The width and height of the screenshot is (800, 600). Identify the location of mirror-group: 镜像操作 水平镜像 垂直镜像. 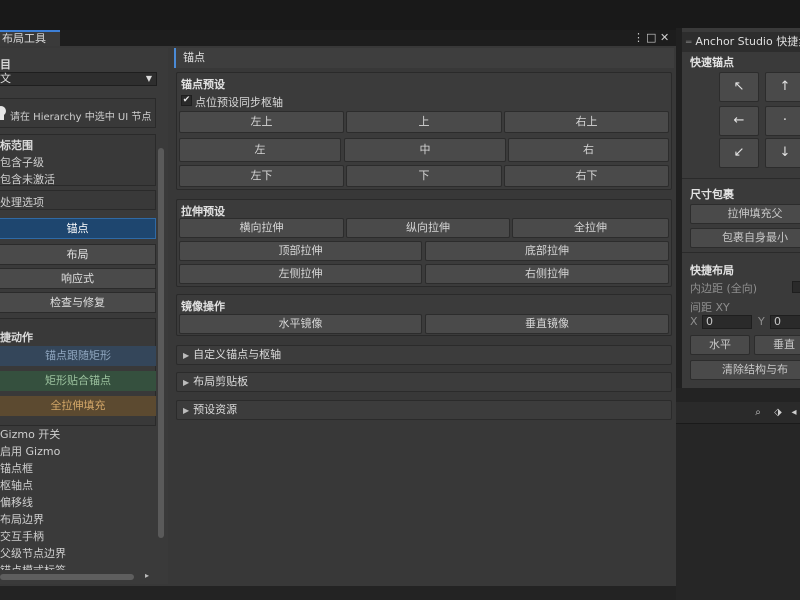
(424, 315).